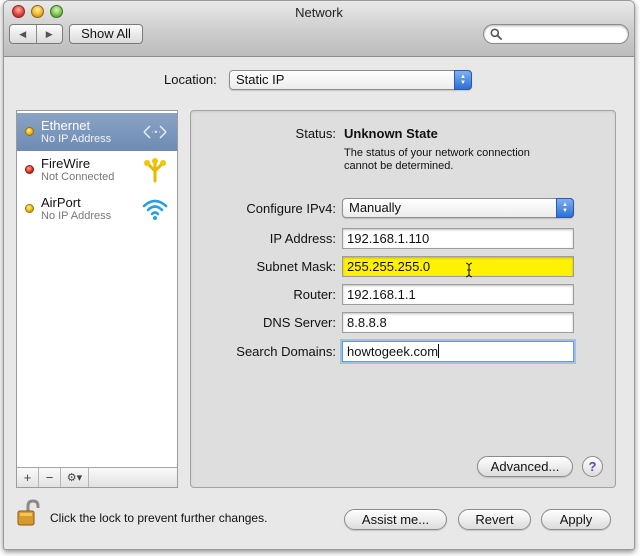  Describe the element at coordinates (291, 208) in the screenshot. I see `configure-ipv4-label: Configure IPv4:` at that location.